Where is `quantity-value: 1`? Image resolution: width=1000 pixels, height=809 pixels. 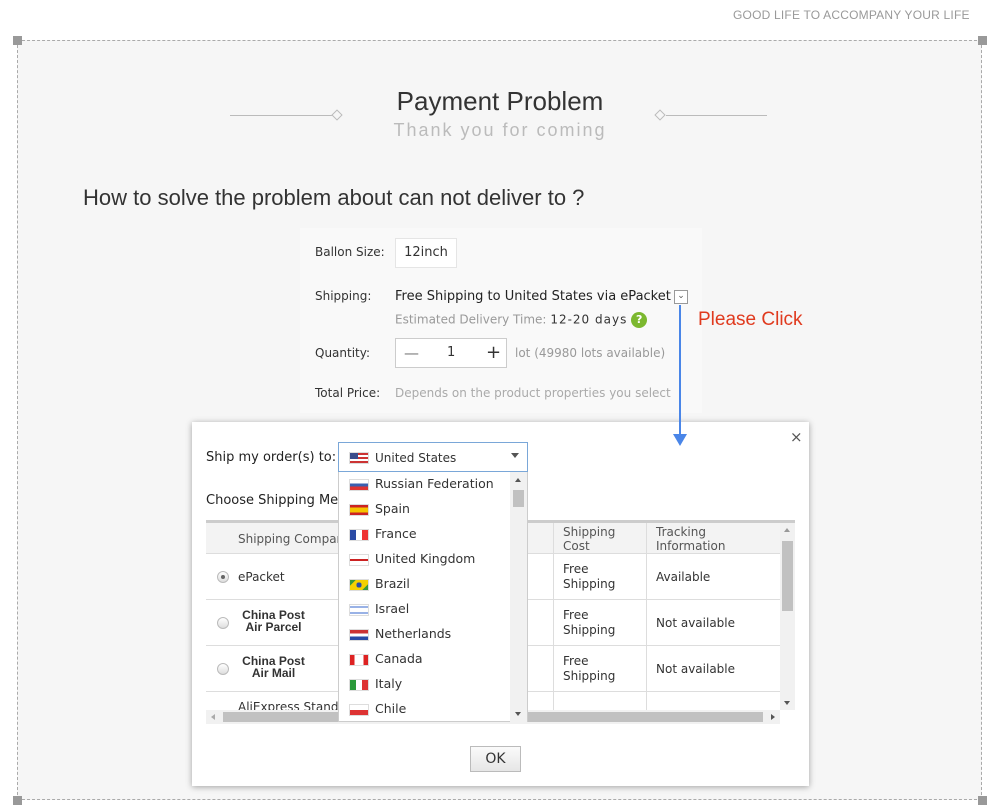 quantity-value: 1 is located at coordinates (451, 352).